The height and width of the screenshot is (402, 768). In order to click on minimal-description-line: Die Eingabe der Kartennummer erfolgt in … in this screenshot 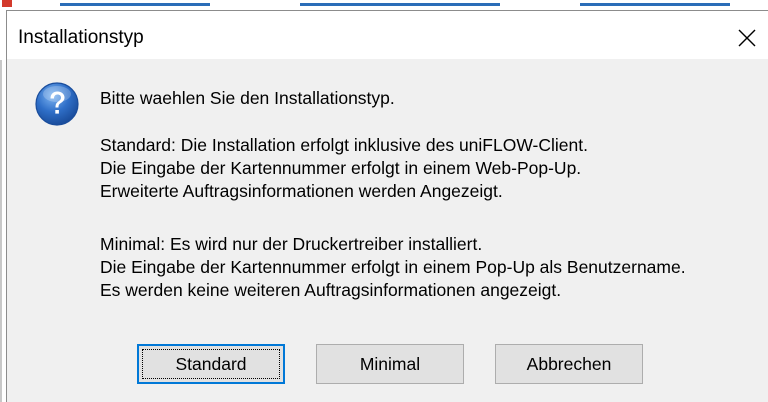, I will do `click(393, 267)`.